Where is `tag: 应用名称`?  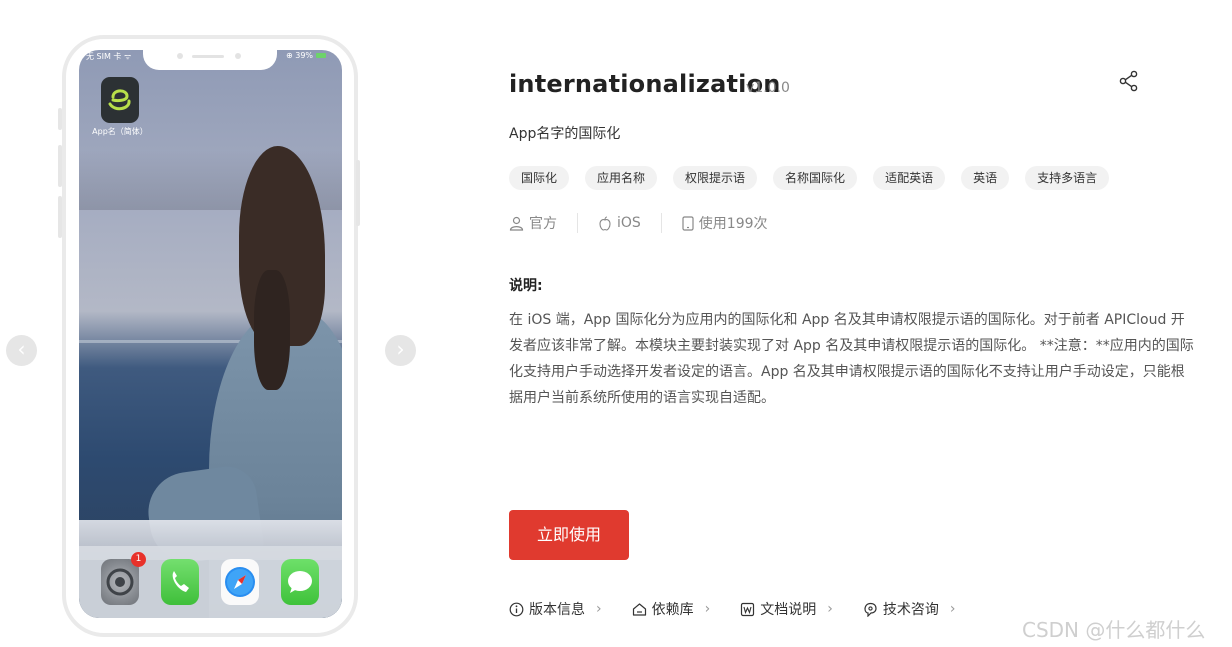
tag: 应用名称 is located at coordinates (621, 178).